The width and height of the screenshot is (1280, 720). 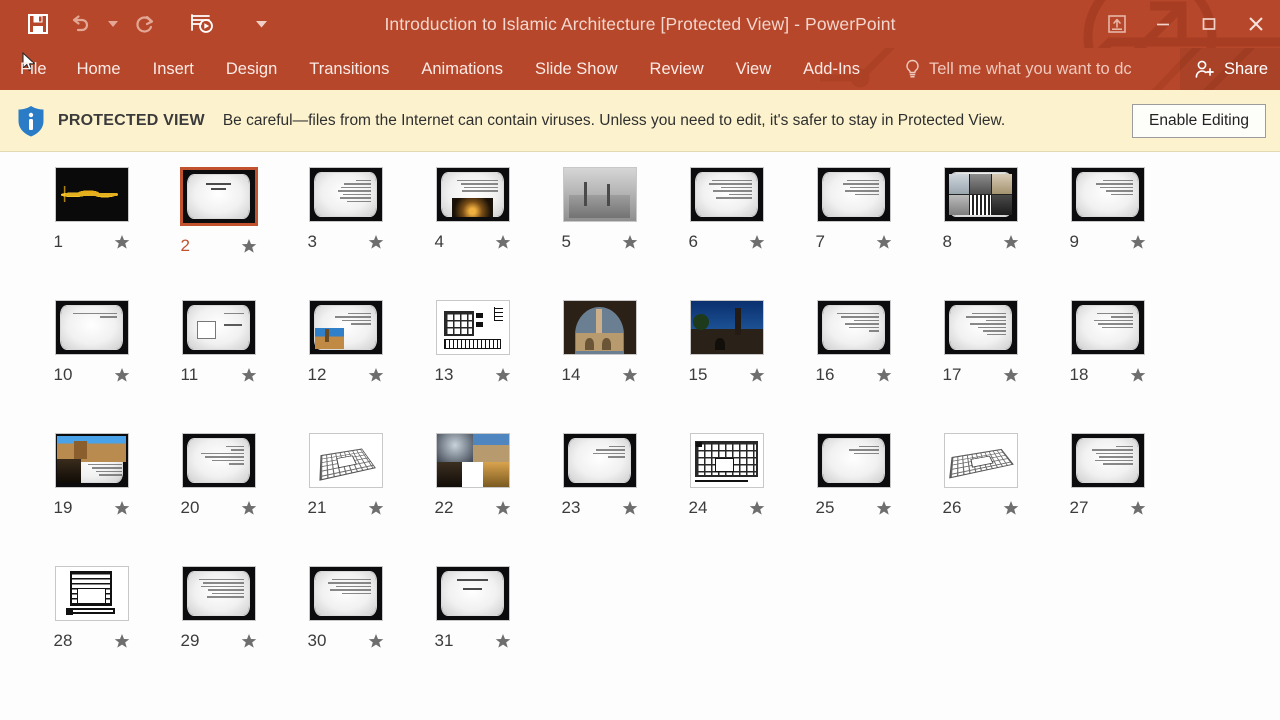 I want to click on start-presentation-icon, so click(x=202, y=24).